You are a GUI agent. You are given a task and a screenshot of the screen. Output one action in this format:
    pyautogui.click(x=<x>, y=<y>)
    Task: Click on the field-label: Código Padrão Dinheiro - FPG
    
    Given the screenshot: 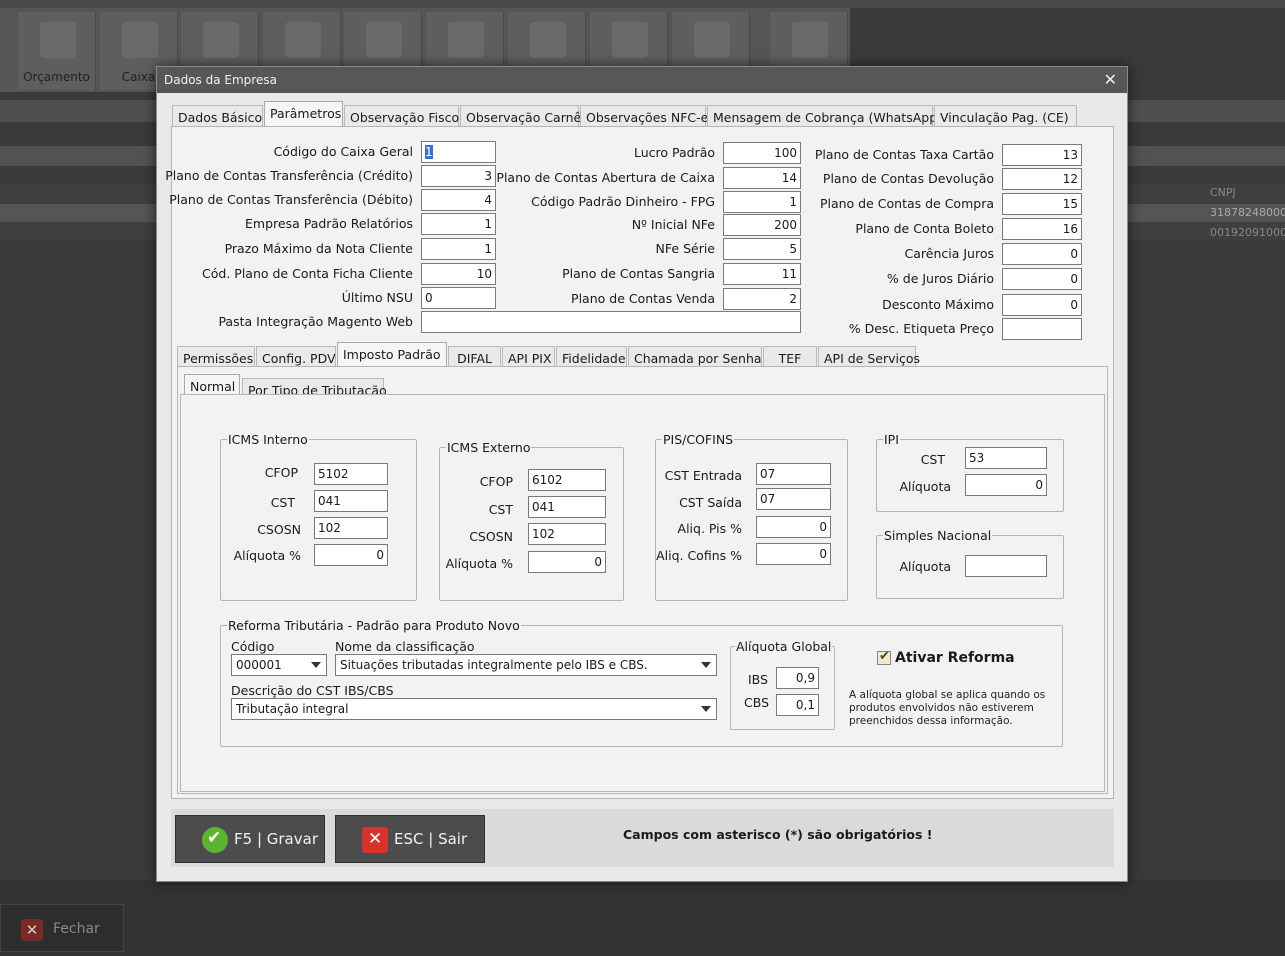 What is the action you would take?
    pyautogui.click(x=623, y=201)
    